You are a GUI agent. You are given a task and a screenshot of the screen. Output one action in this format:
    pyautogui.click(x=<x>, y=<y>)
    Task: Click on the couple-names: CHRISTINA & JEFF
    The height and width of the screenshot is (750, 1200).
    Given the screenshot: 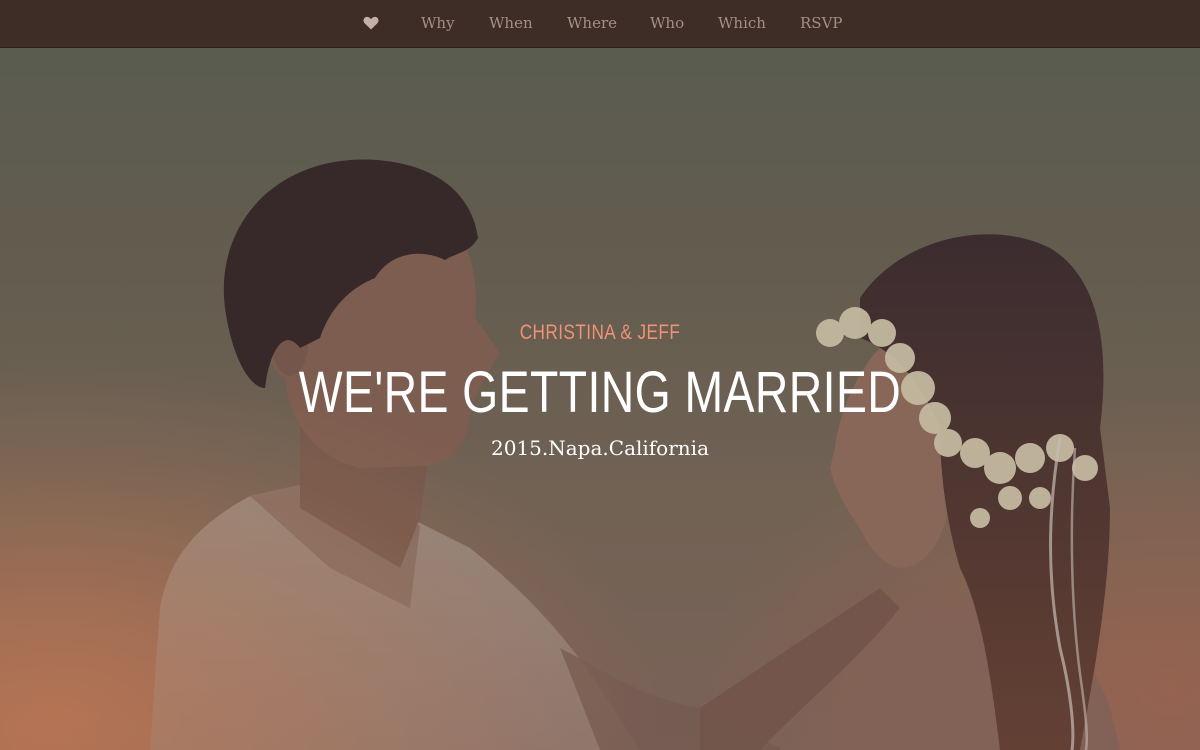 What is the action you would take?
    pyautogui.click(x=600, y=332)
    